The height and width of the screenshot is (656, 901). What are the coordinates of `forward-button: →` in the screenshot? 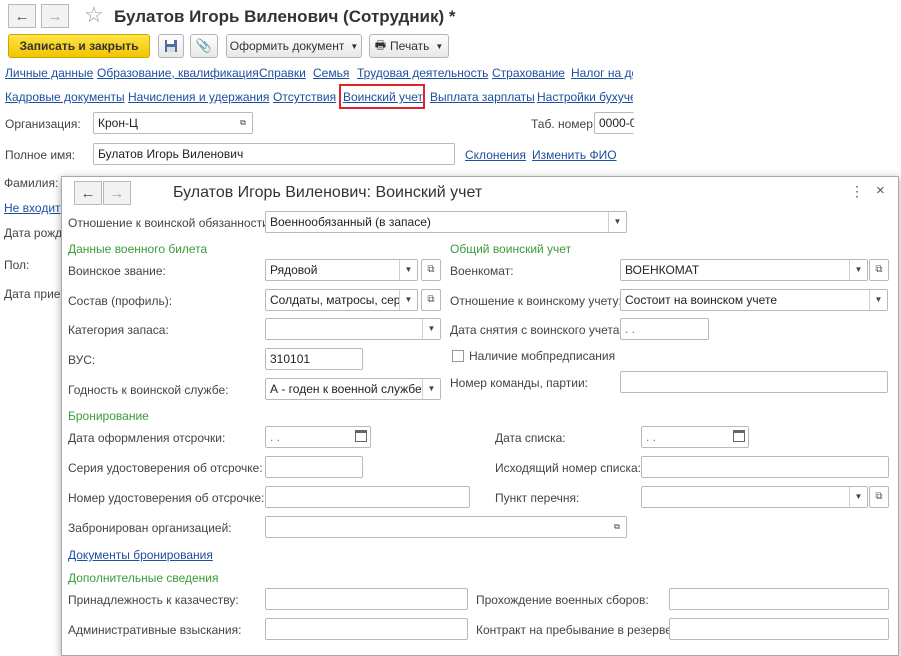 It's located at (55, 16).